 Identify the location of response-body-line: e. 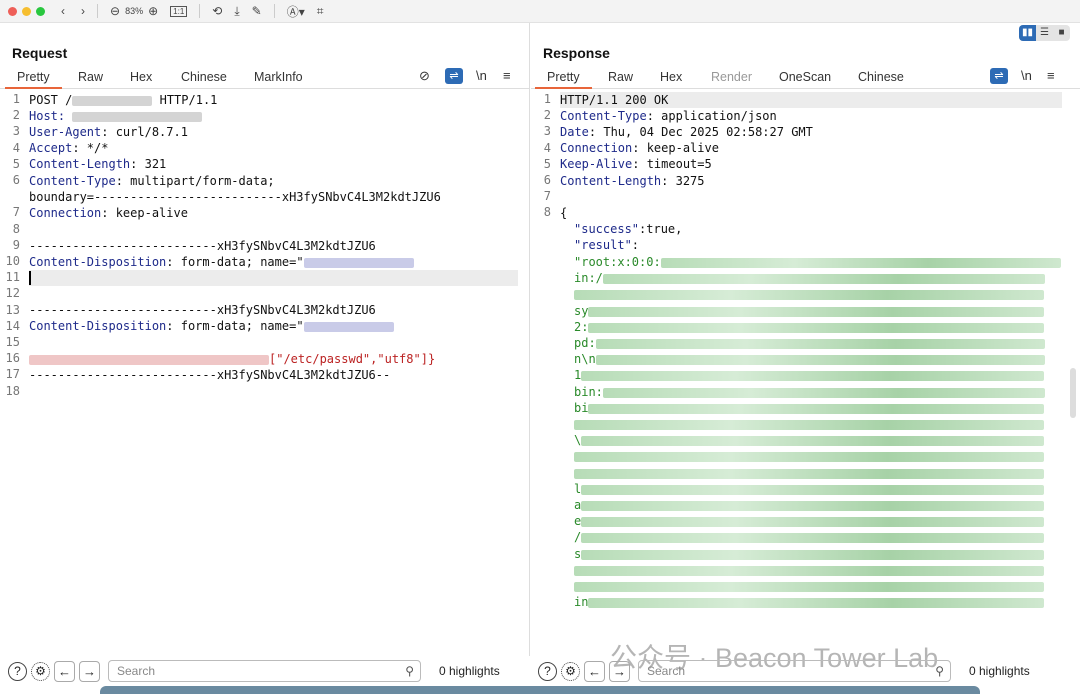
(820, 521).